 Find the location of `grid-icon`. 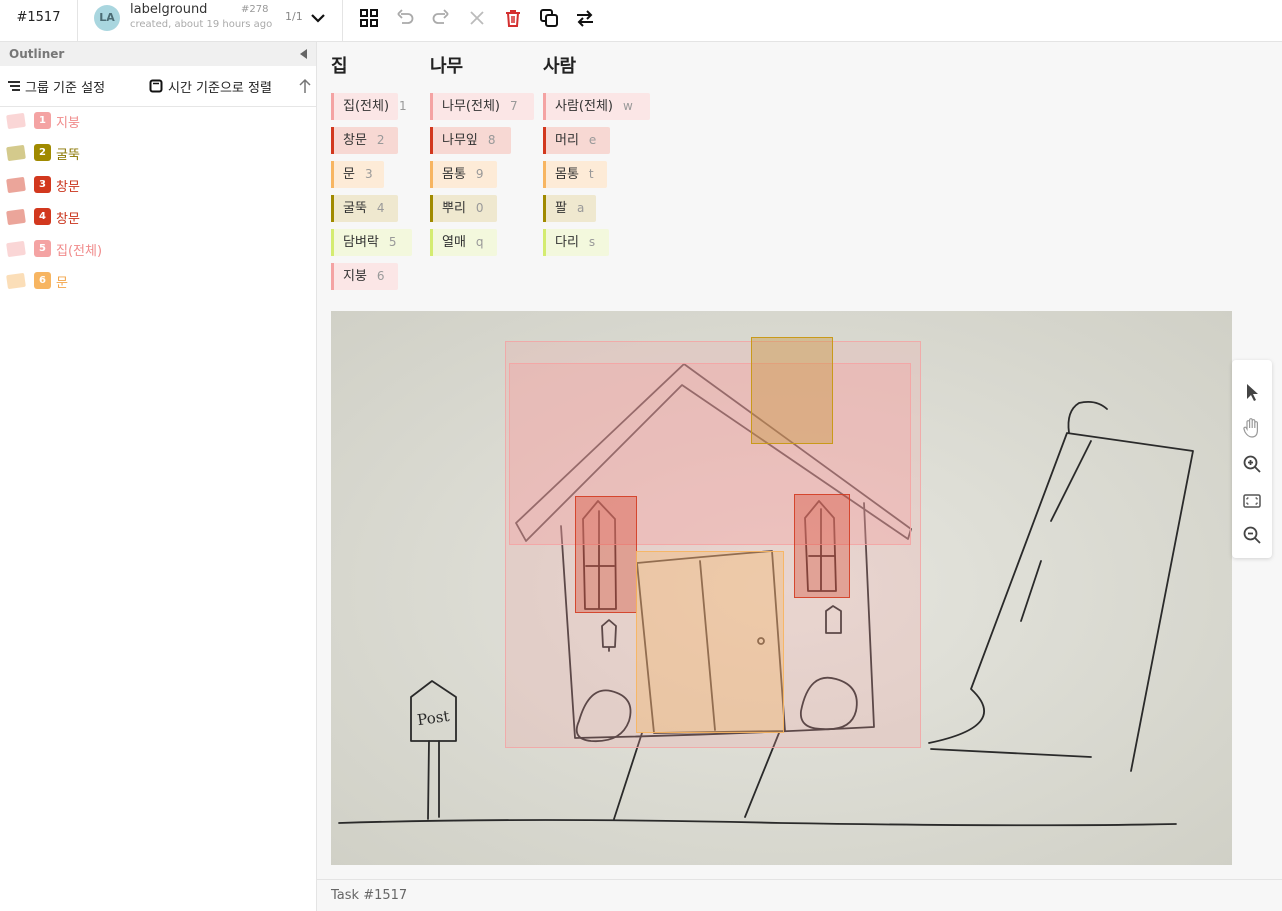

grid-icon is located at coordinates (369, 18).